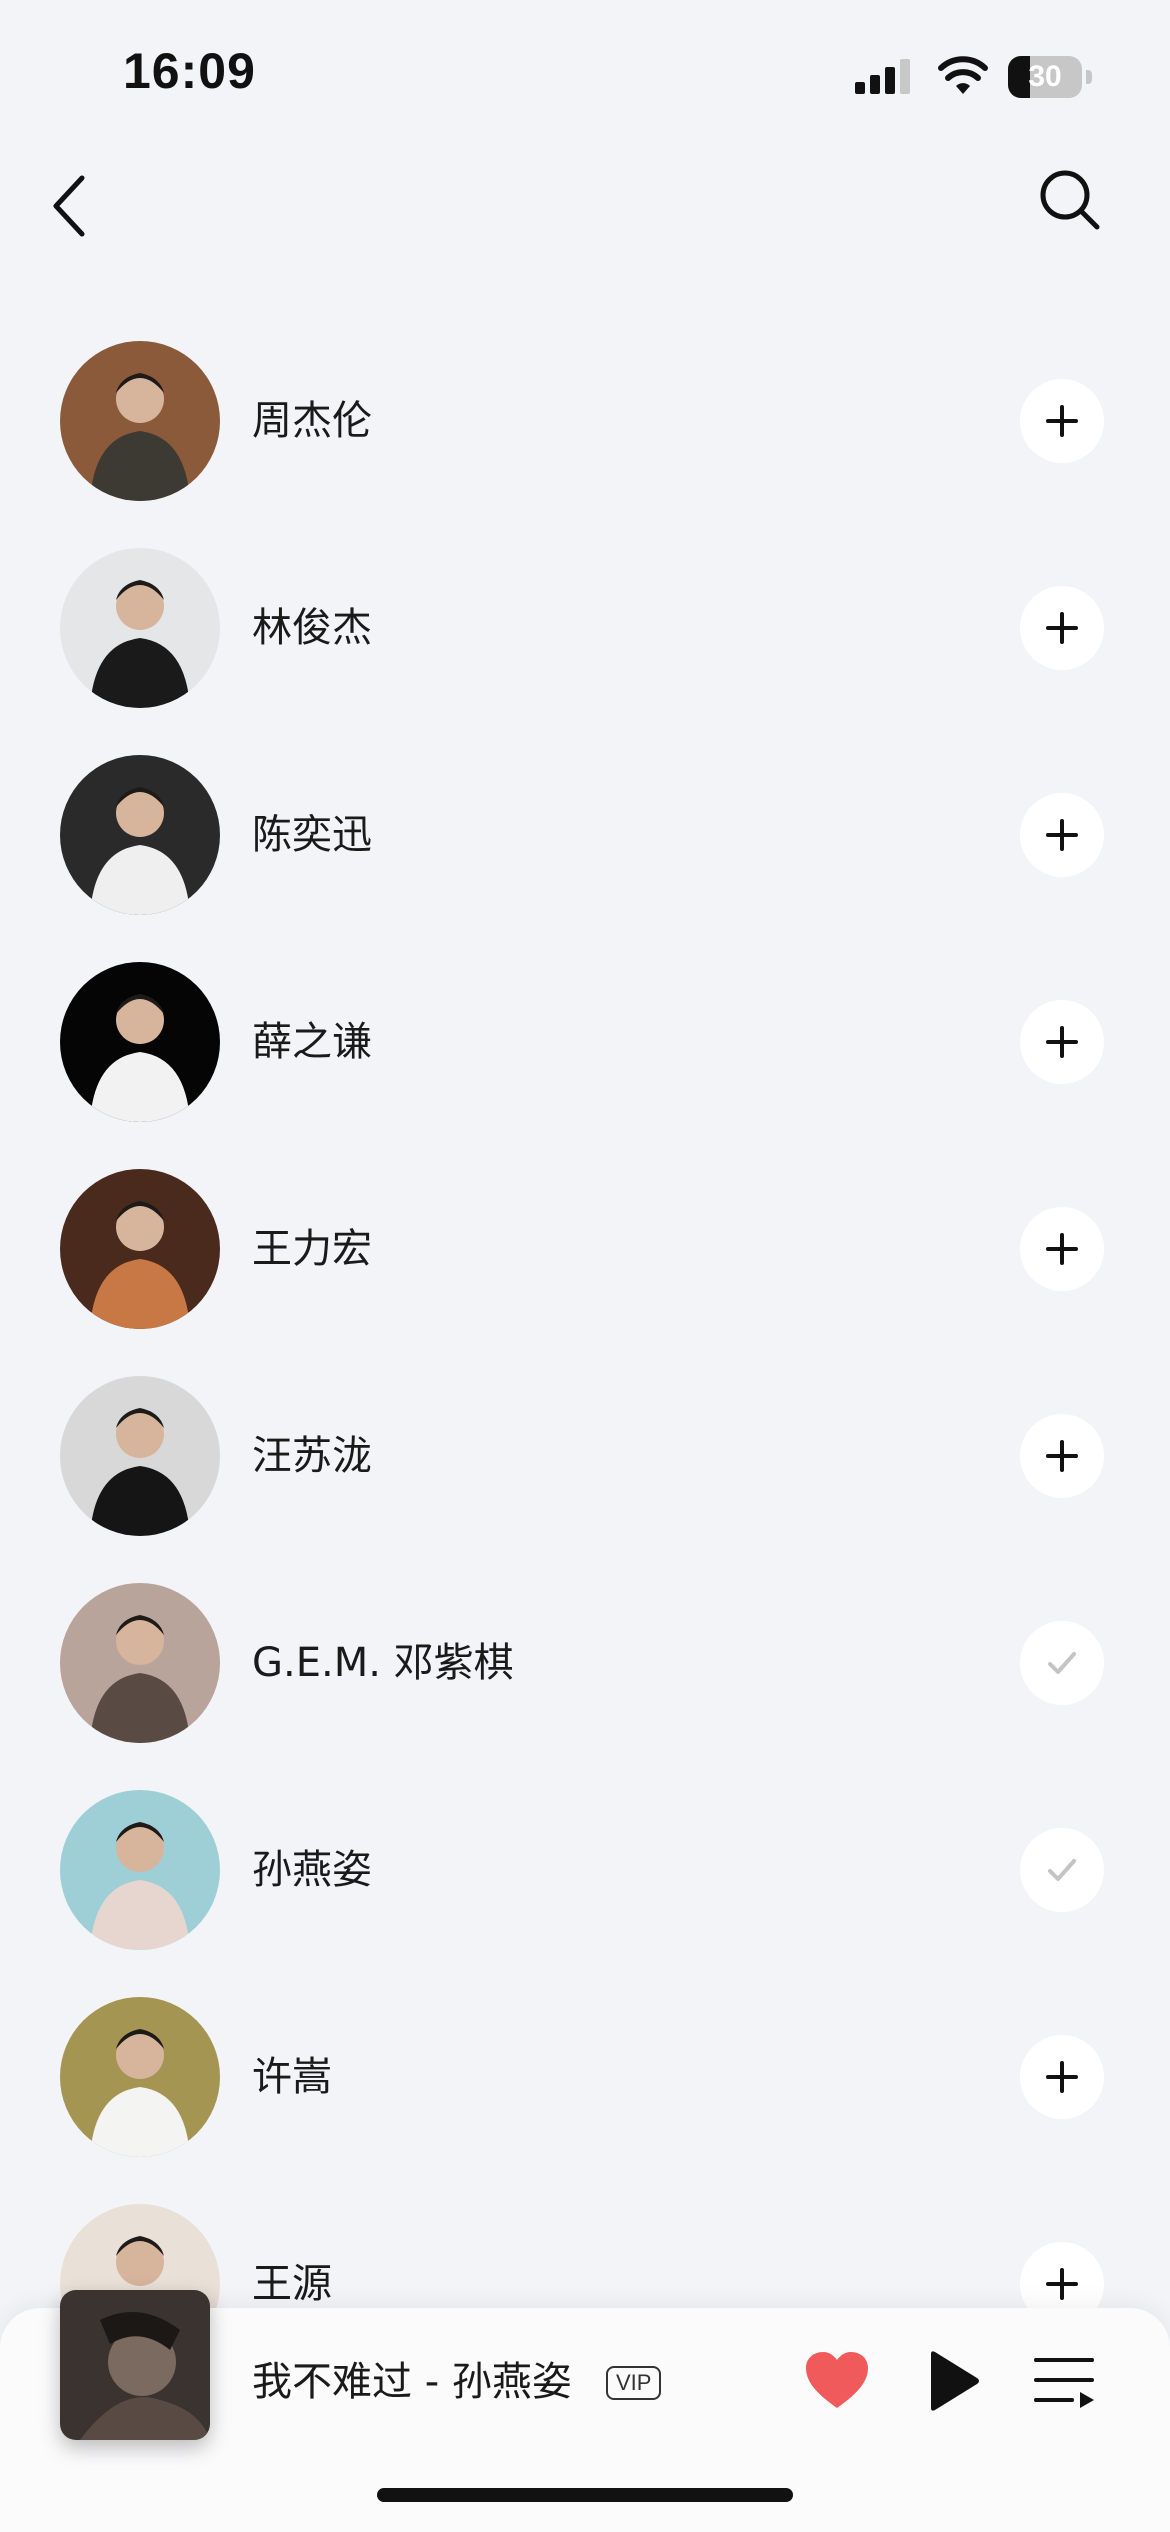  Describe the element at coordinates (412, 2382) in the screenshot. I see `now-playing-title: 我不难过 - 孙燕姿` at that location.